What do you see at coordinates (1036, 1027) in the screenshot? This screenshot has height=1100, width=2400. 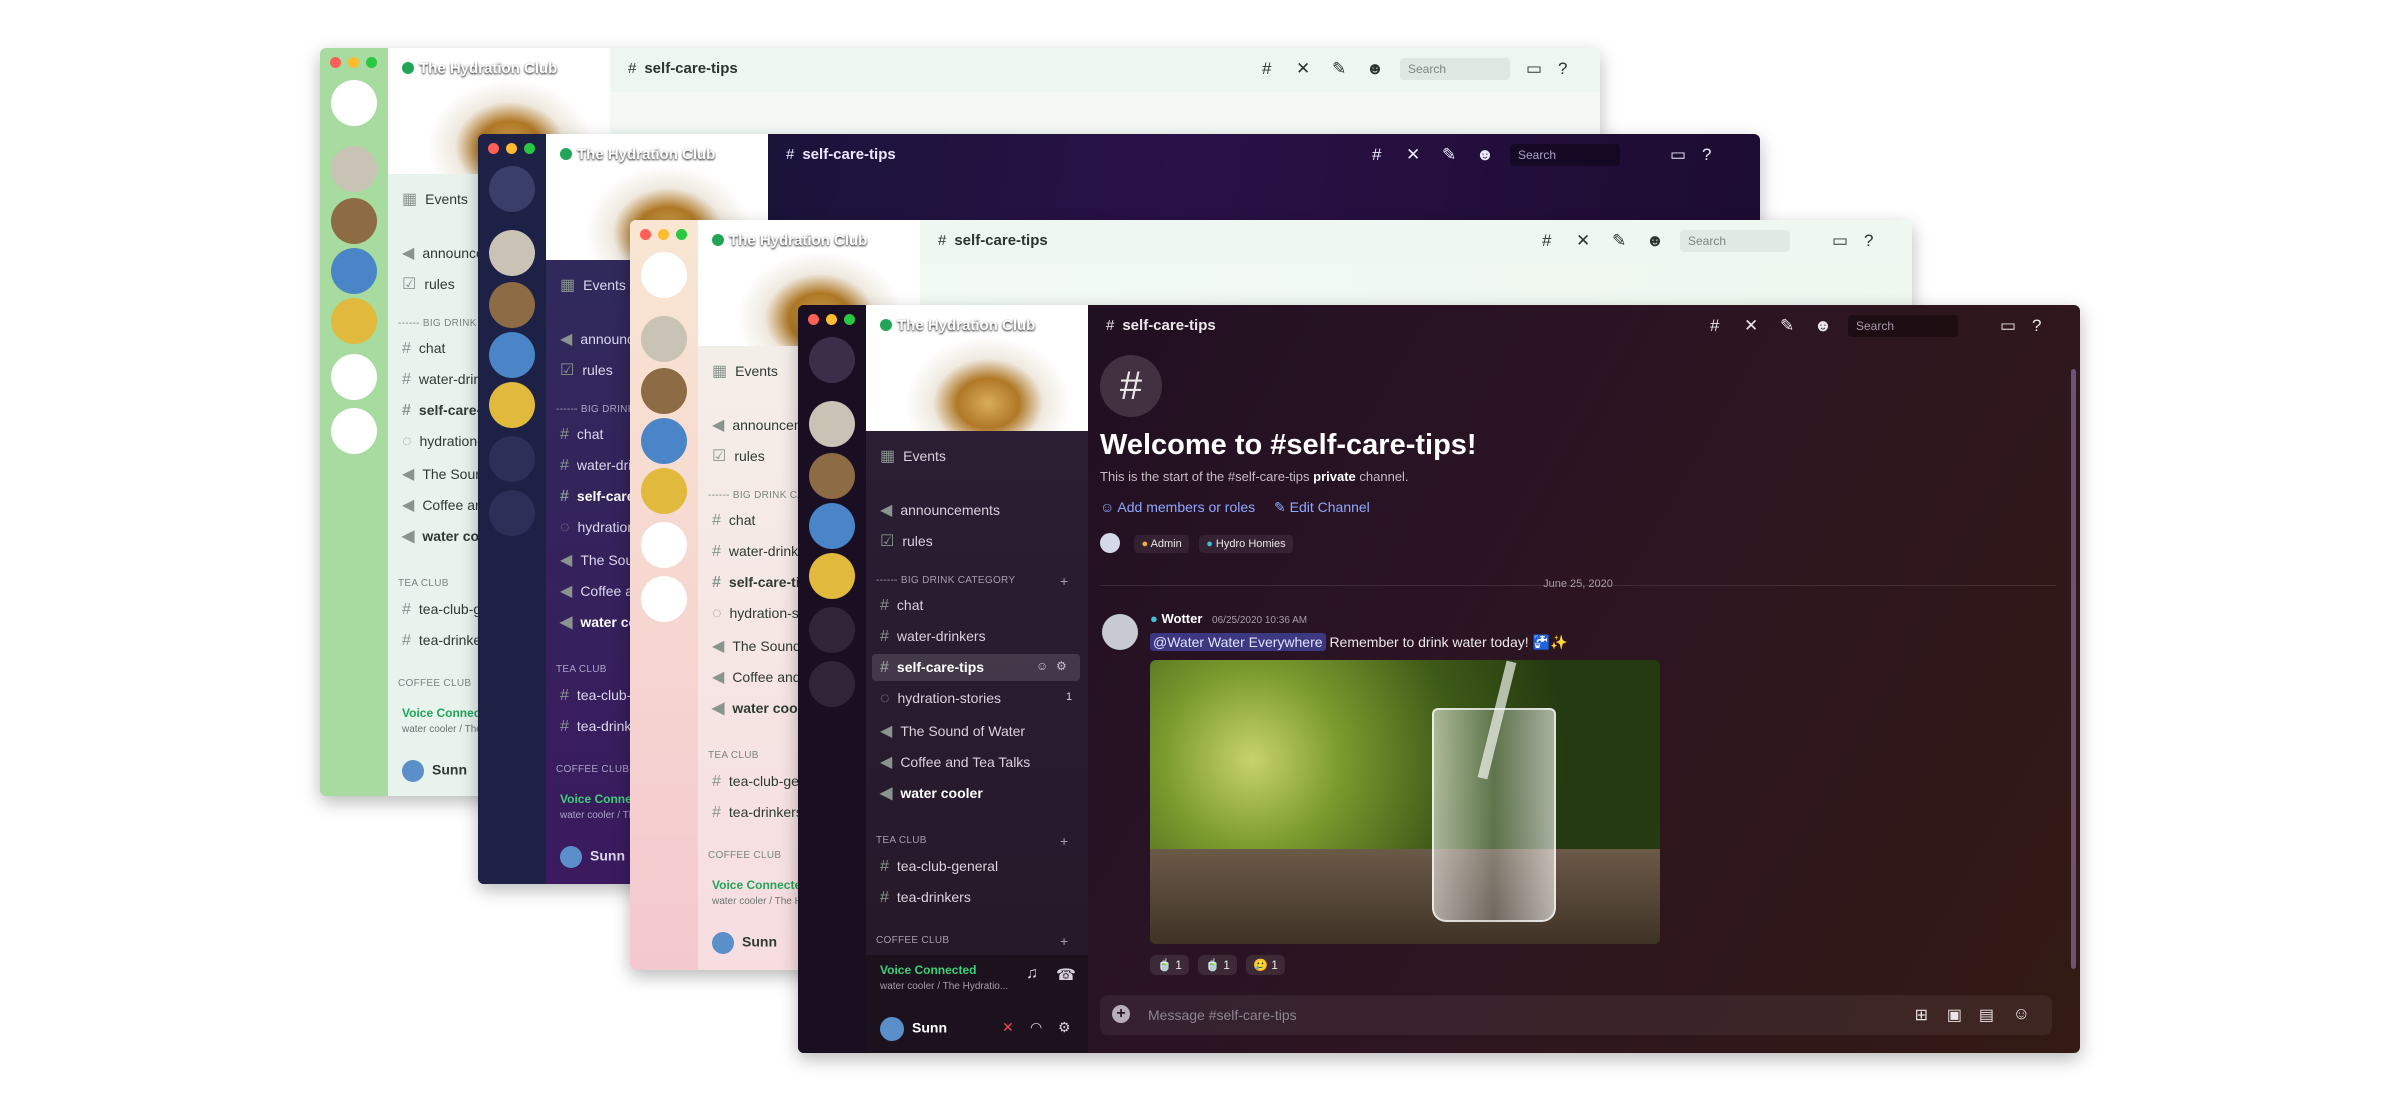 I see `headphones-icon: ◠` at bounding box center [1036, 1027].